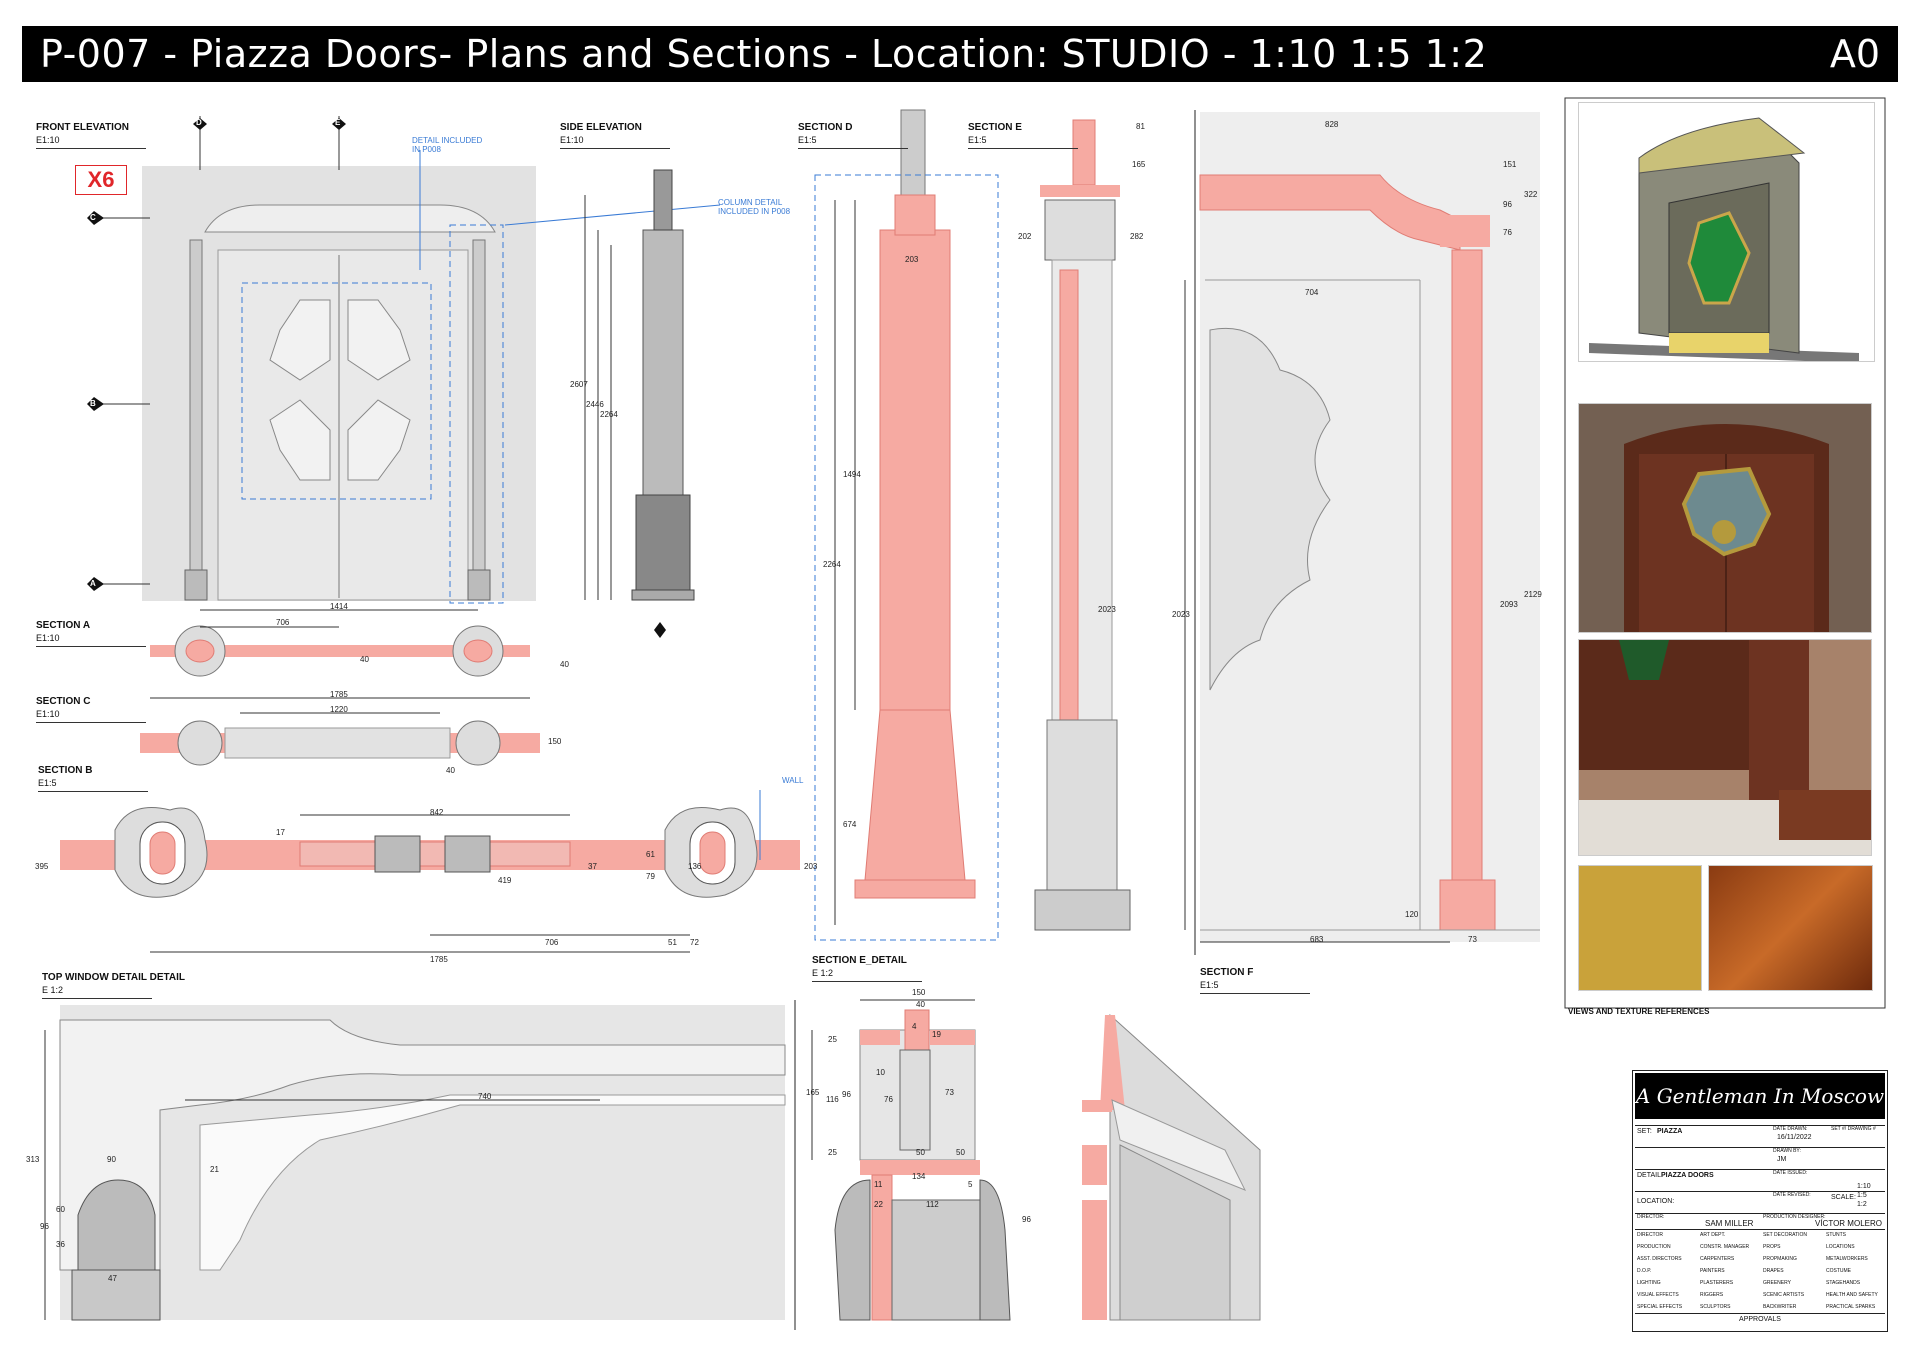 The height and width of the screenshot is (1356, 1920). I want to click on dim-c-1220: 1220, so click(339, 709).